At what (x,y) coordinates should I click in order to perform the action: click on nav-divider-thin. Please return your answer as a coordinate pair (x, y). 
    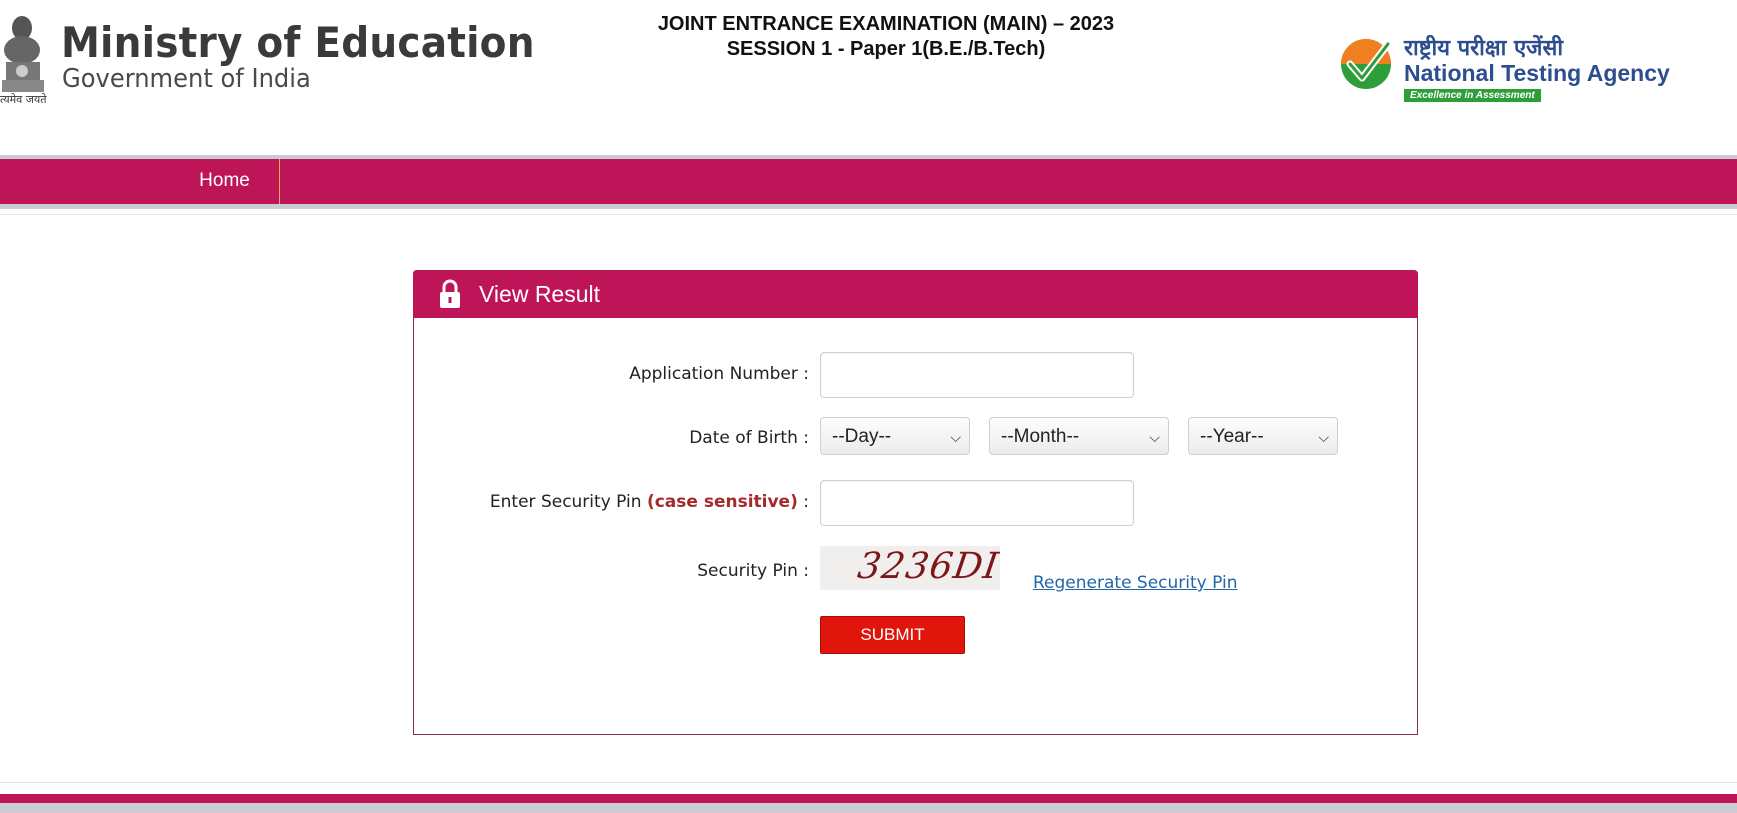
    Looking at the image, I should click on (868, 214).